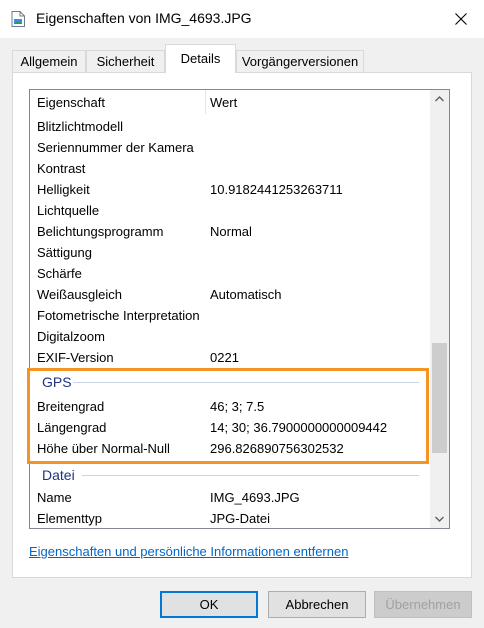 The image size is (484, 628). What do you see at coordinates (276, 189) in the screenshot?
I see `property-value: 10.9182441253263711` at bounding box center [276, 189].